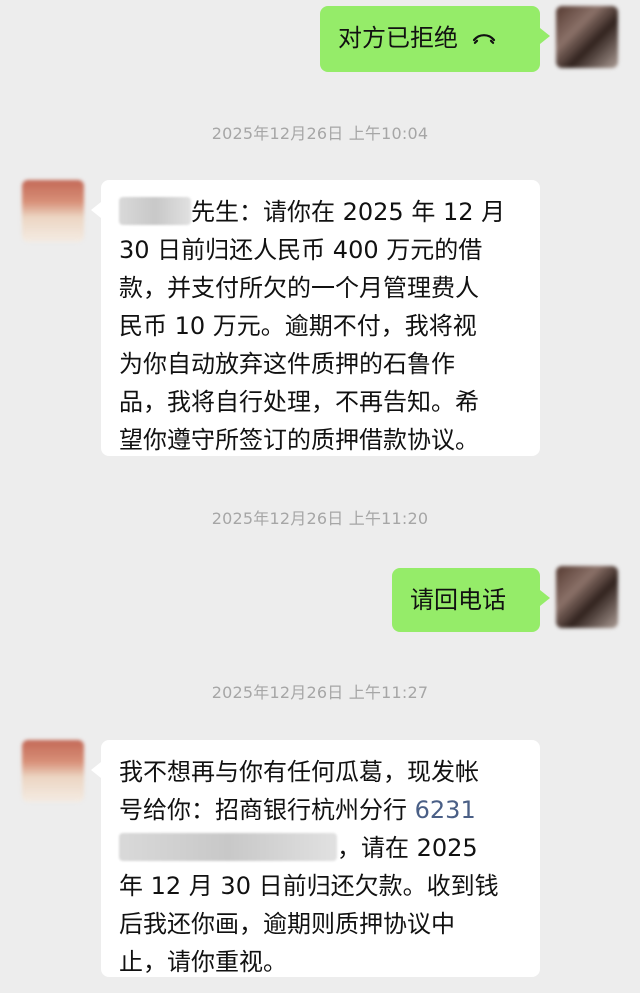 Image resolution: width=640 pixels, height=993 pixels. I want to click on incoming-message-2-line-2: 号给你：招商银行杭州分行 6231, so click(320, 810).